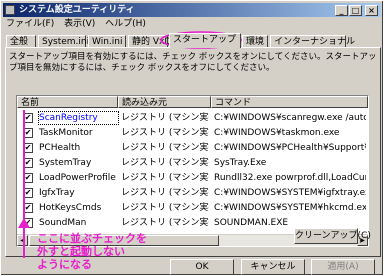 This screenshot has width=384, height=276. What do you see at coordinates (290, 148) in the screenshot?
I see `list-item-command: C:¥WINDOWS¥PCHealth¥Support¥PCHSchd.exe` at bounding box center [290, 148].